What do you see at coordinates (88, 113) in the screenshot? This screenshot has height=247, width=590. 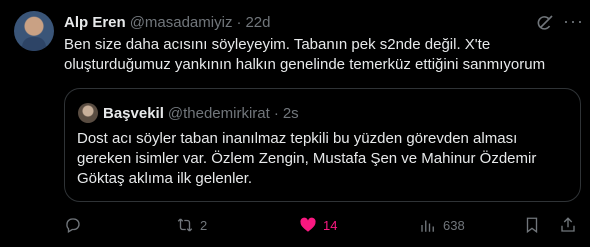 I see `quote-avatar` at bounding box center [88, 113].